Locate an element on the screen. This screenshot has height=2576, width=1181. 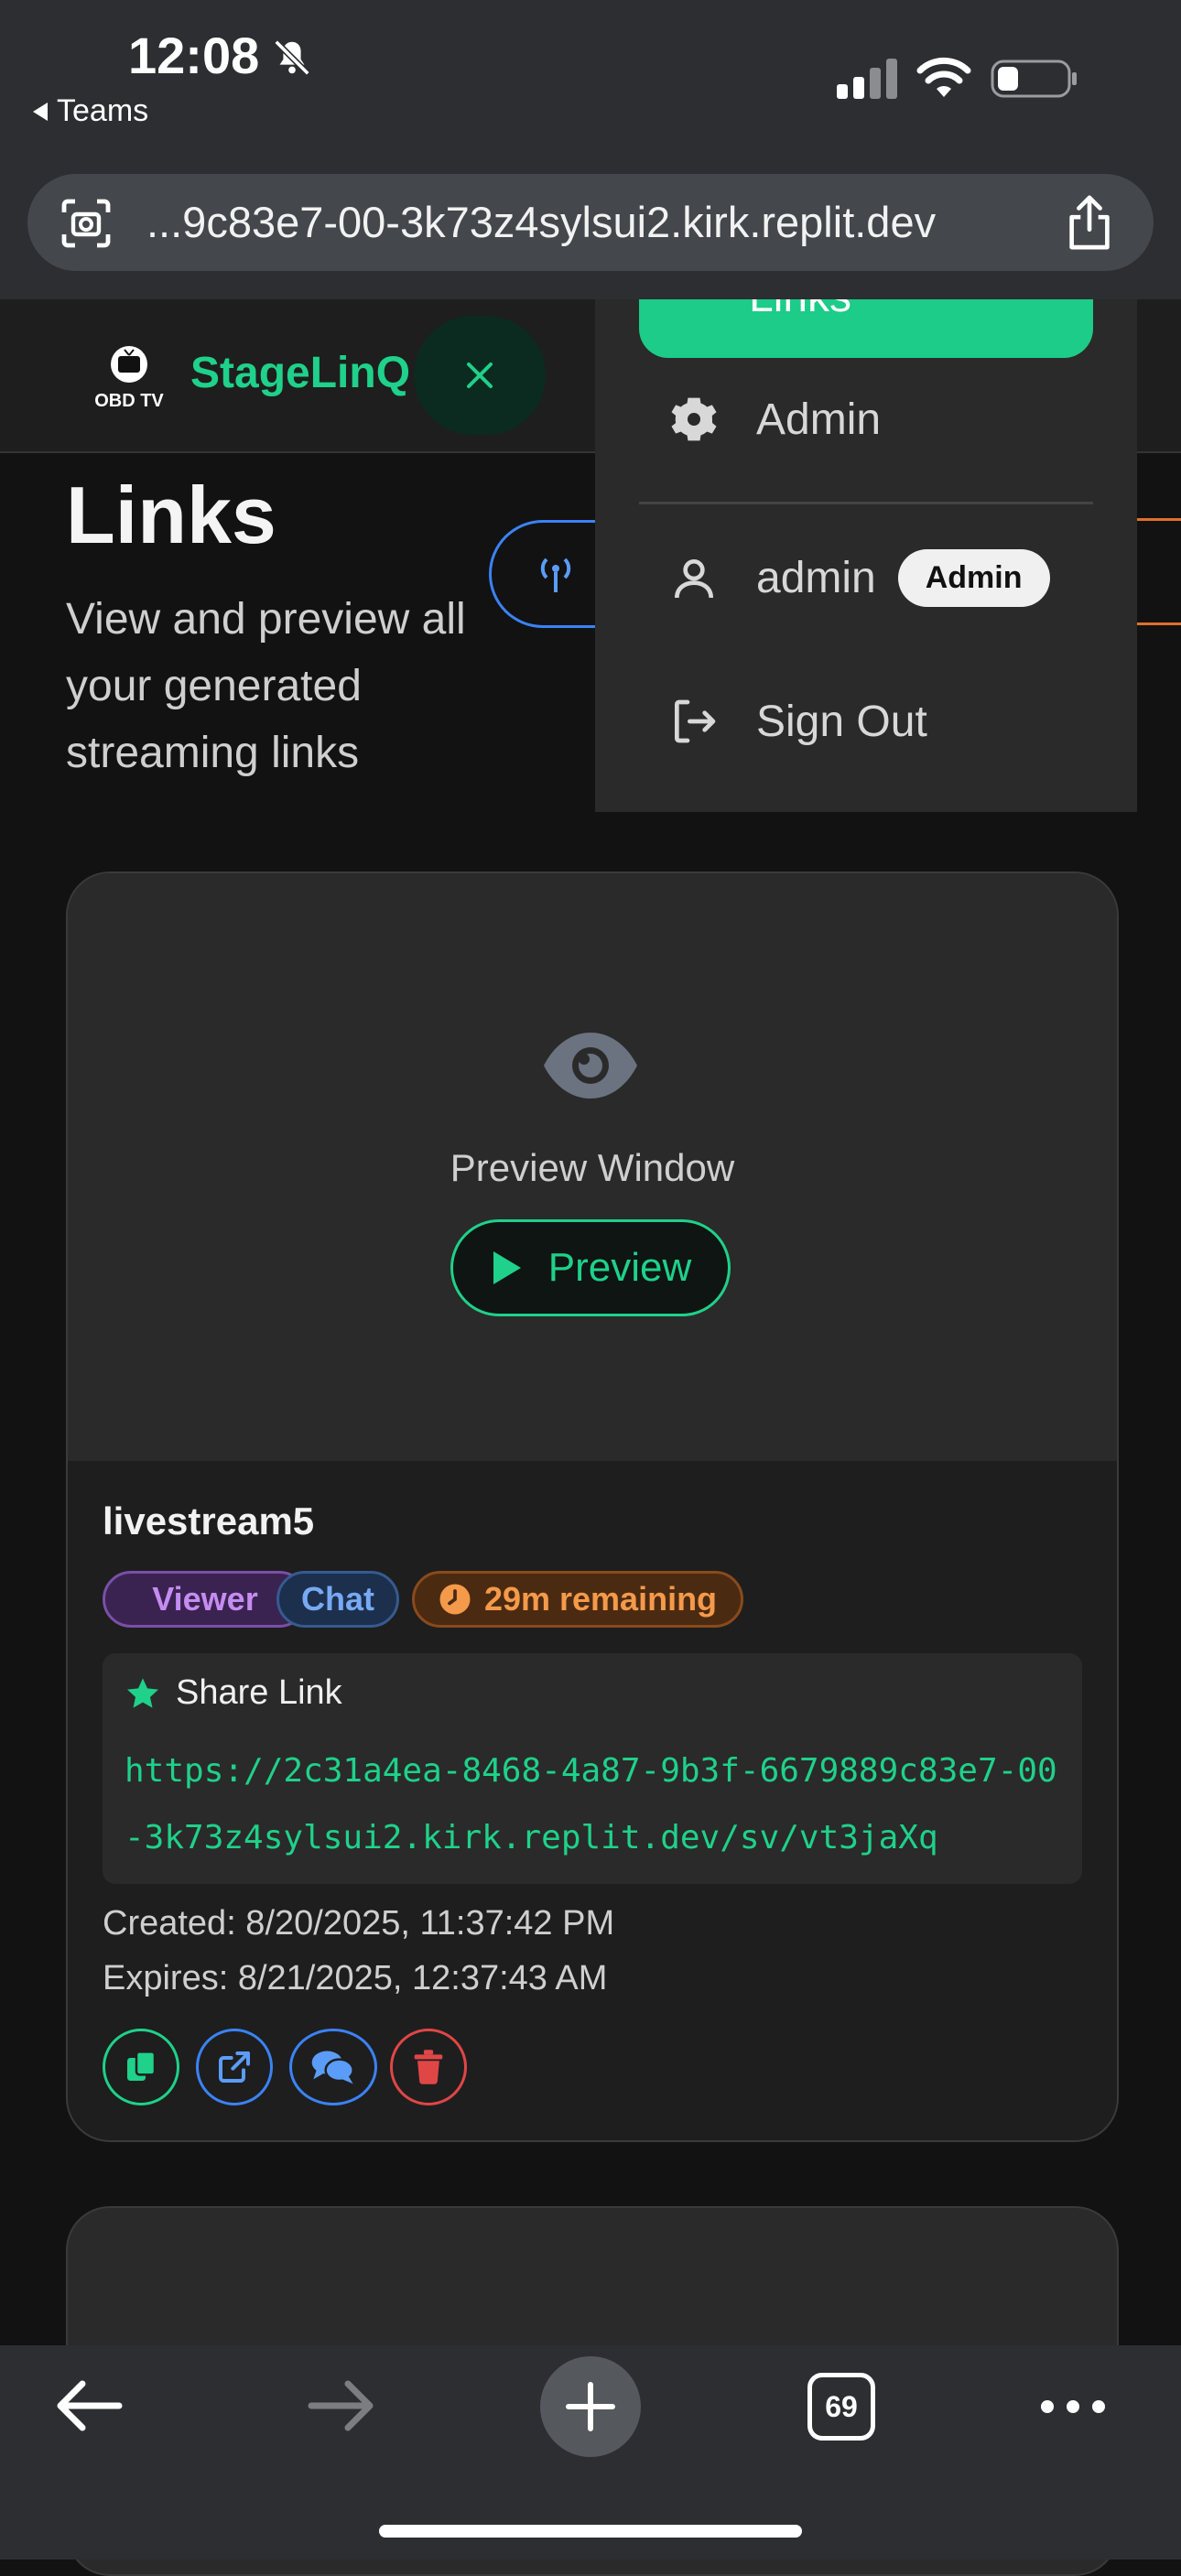
share-icon is located at coordinates (1090, 223).